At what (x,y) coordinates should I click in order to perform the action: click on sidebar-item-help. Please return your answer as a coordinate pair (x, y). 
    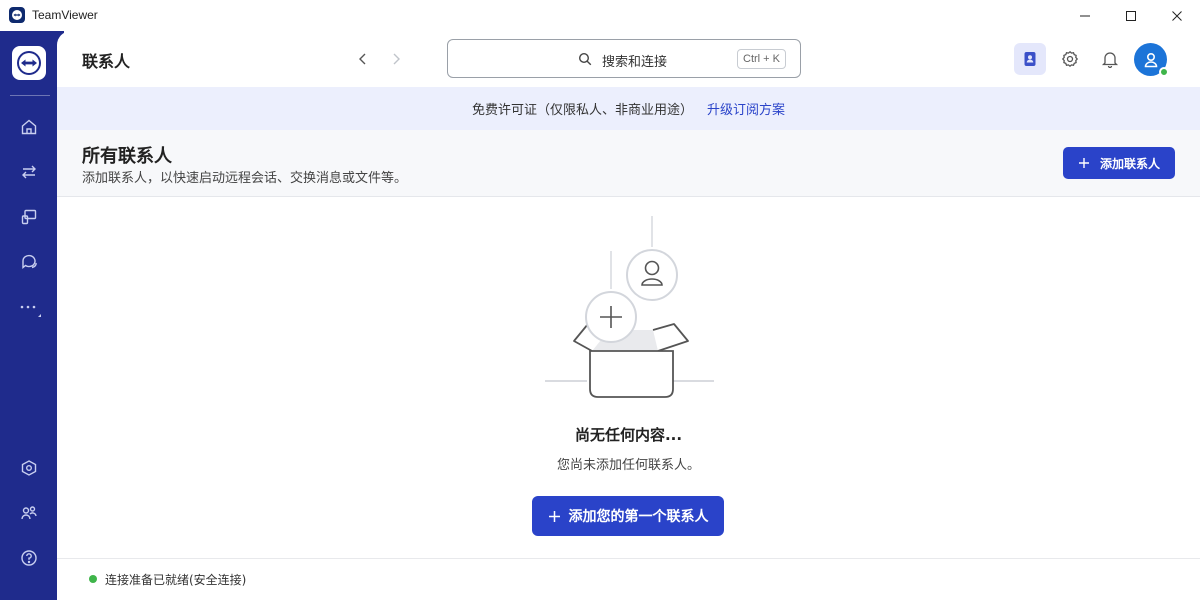
    Looking at the image, I should click on (29, 558).